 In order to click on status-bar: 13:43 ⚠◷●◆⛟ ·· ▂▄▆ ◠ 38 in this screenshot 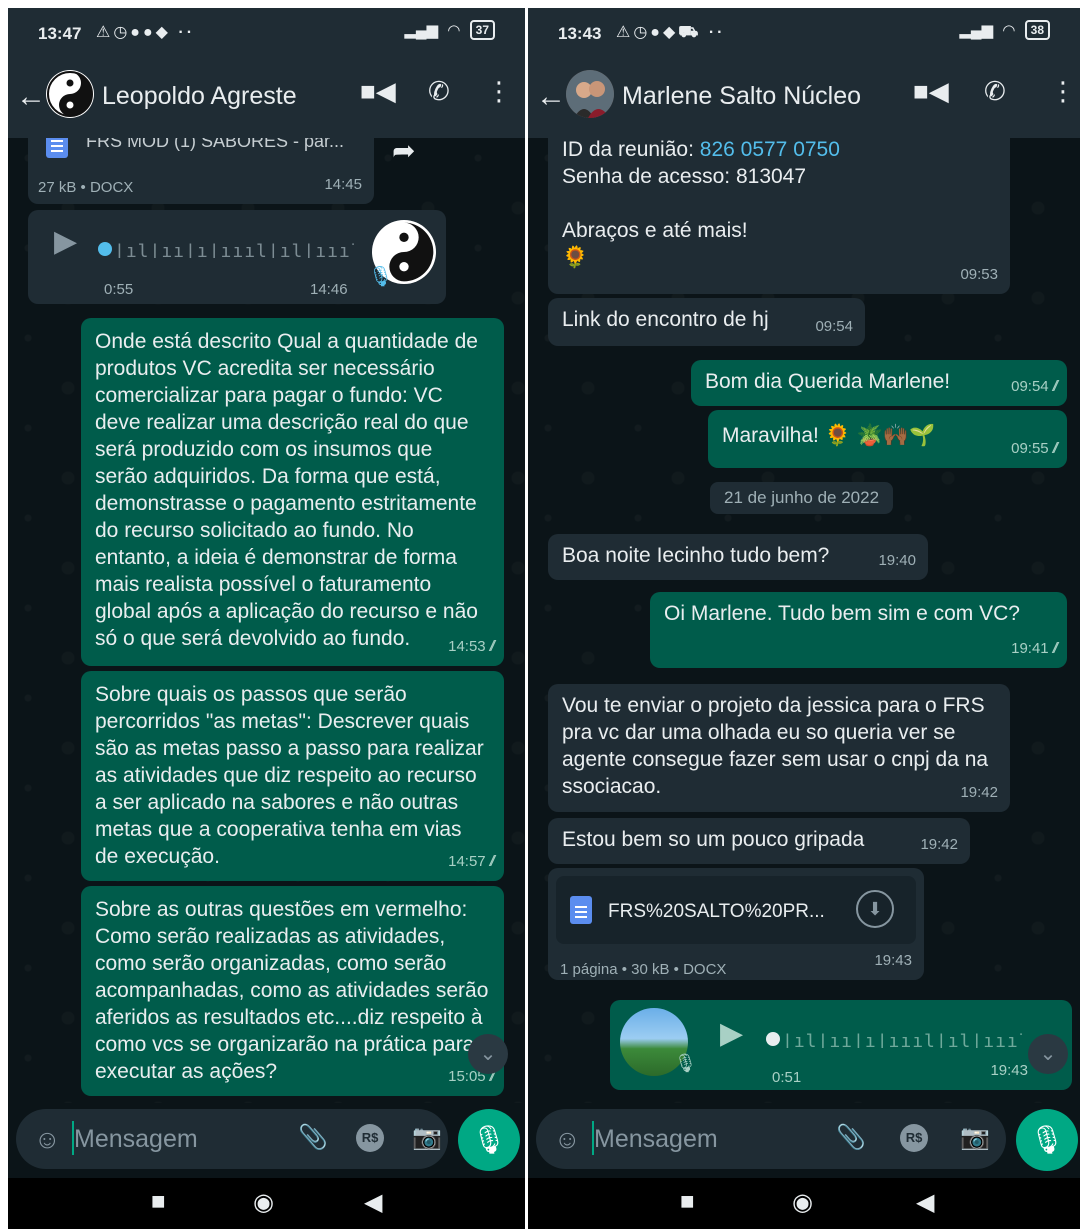, I will do `click(804, 33)`.